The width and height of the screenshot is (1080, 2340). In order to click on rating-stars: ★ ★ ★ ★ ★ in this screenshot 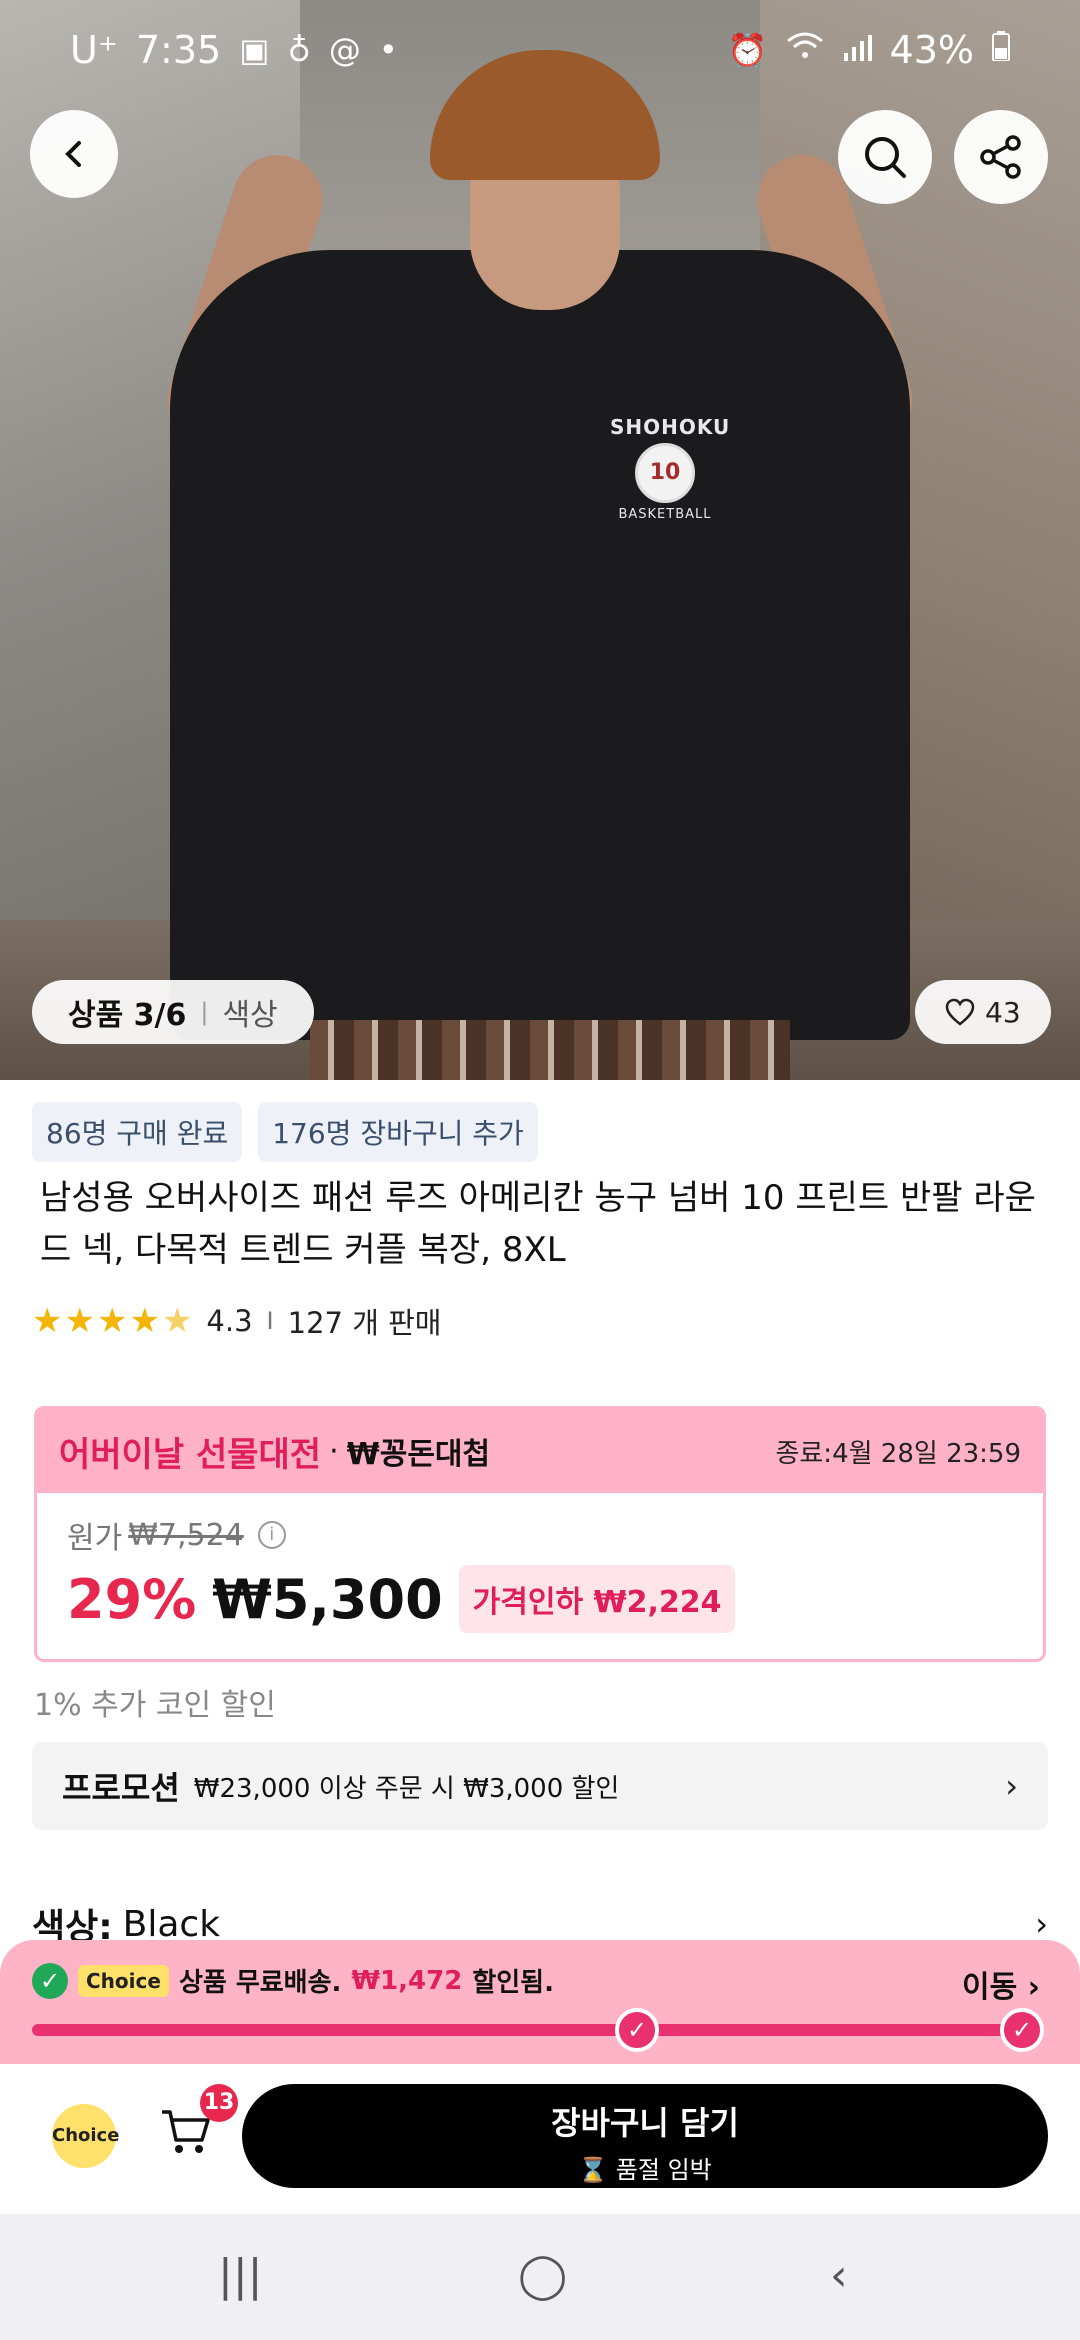, I will do `click(112, 1321)`.